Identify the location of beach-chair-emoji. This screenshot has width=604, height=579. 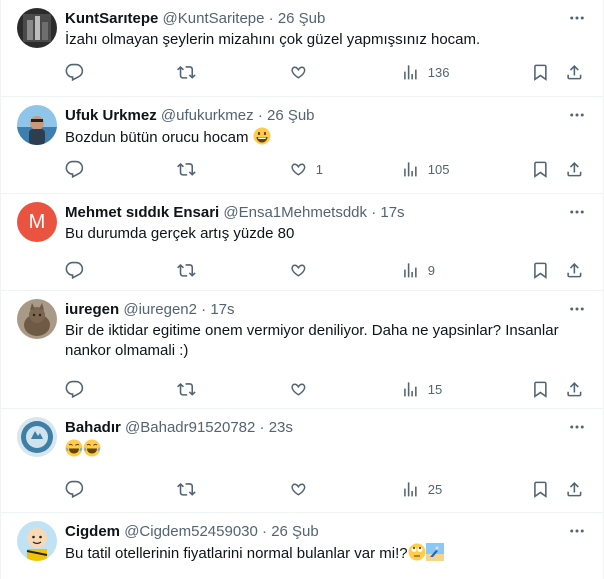
(434, 552).